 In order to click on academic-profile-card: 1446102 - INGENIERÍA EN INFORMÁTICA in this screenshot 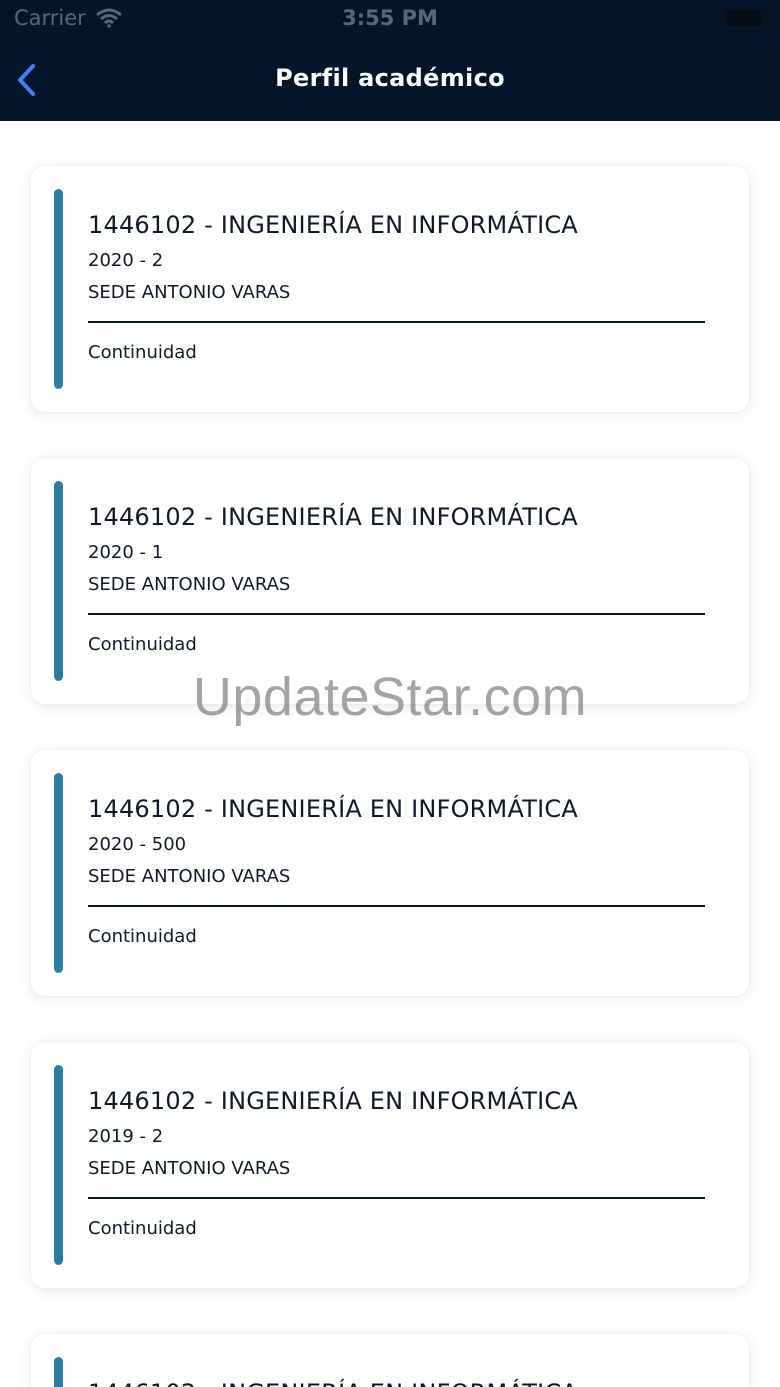, I will do `click(390, 1360)`.